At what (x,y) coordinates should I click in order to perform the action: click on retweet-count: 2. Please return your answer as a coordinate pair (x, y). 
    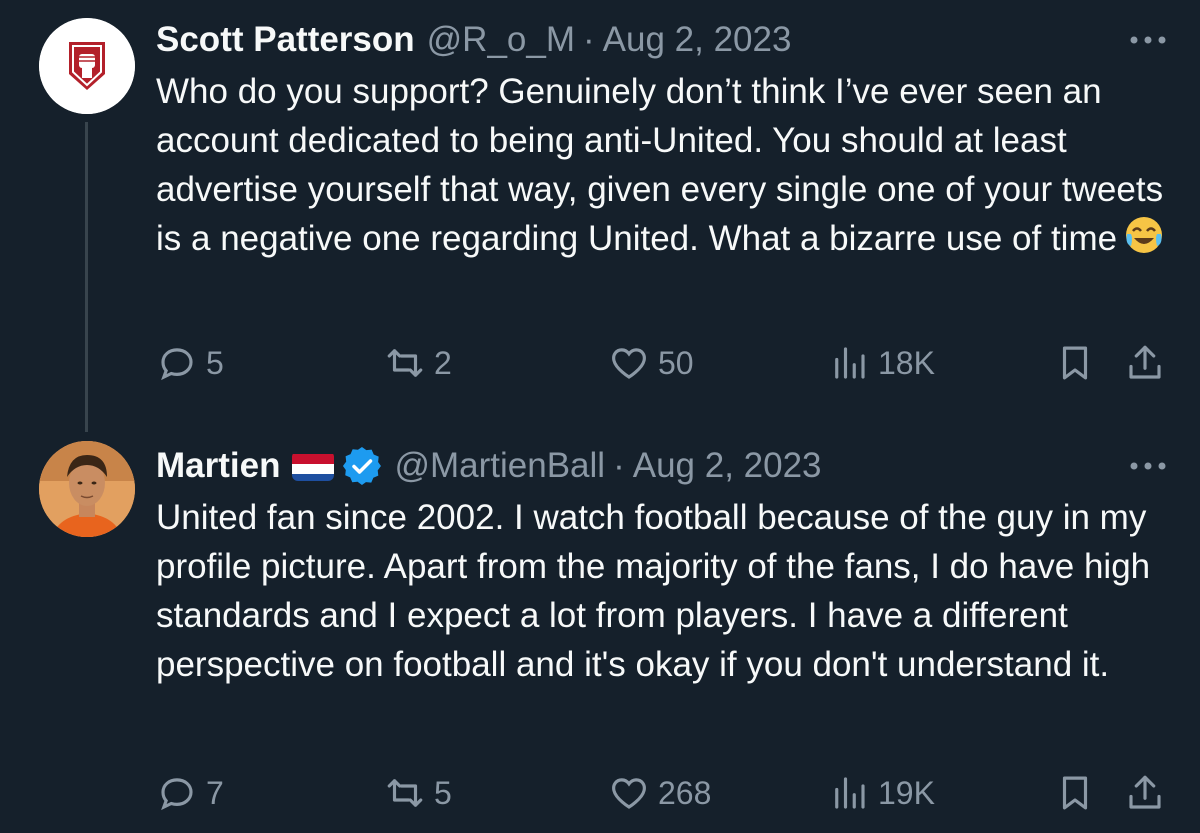
    Looking at the image, I should click on (443, 362).